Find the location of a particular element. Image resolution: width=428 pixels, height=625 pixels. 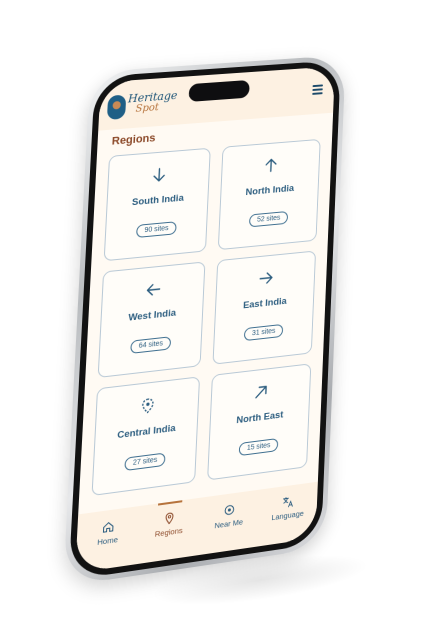

nav-label: Language is located at coordinates (288, 515).